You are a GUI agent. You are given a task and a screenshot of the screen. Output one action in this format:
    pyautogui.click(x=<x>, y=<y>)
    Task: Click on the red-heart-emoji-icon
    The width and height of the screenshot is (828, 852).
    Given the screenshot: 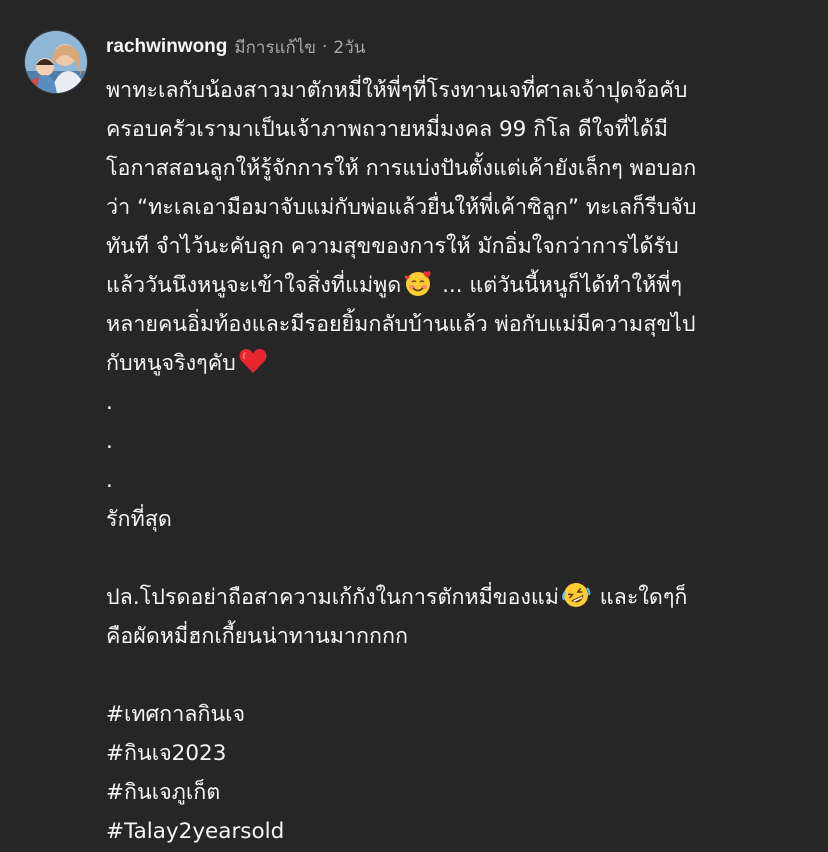 What is the action you would take?
    pyautogui.click(x=253, y=361)
    